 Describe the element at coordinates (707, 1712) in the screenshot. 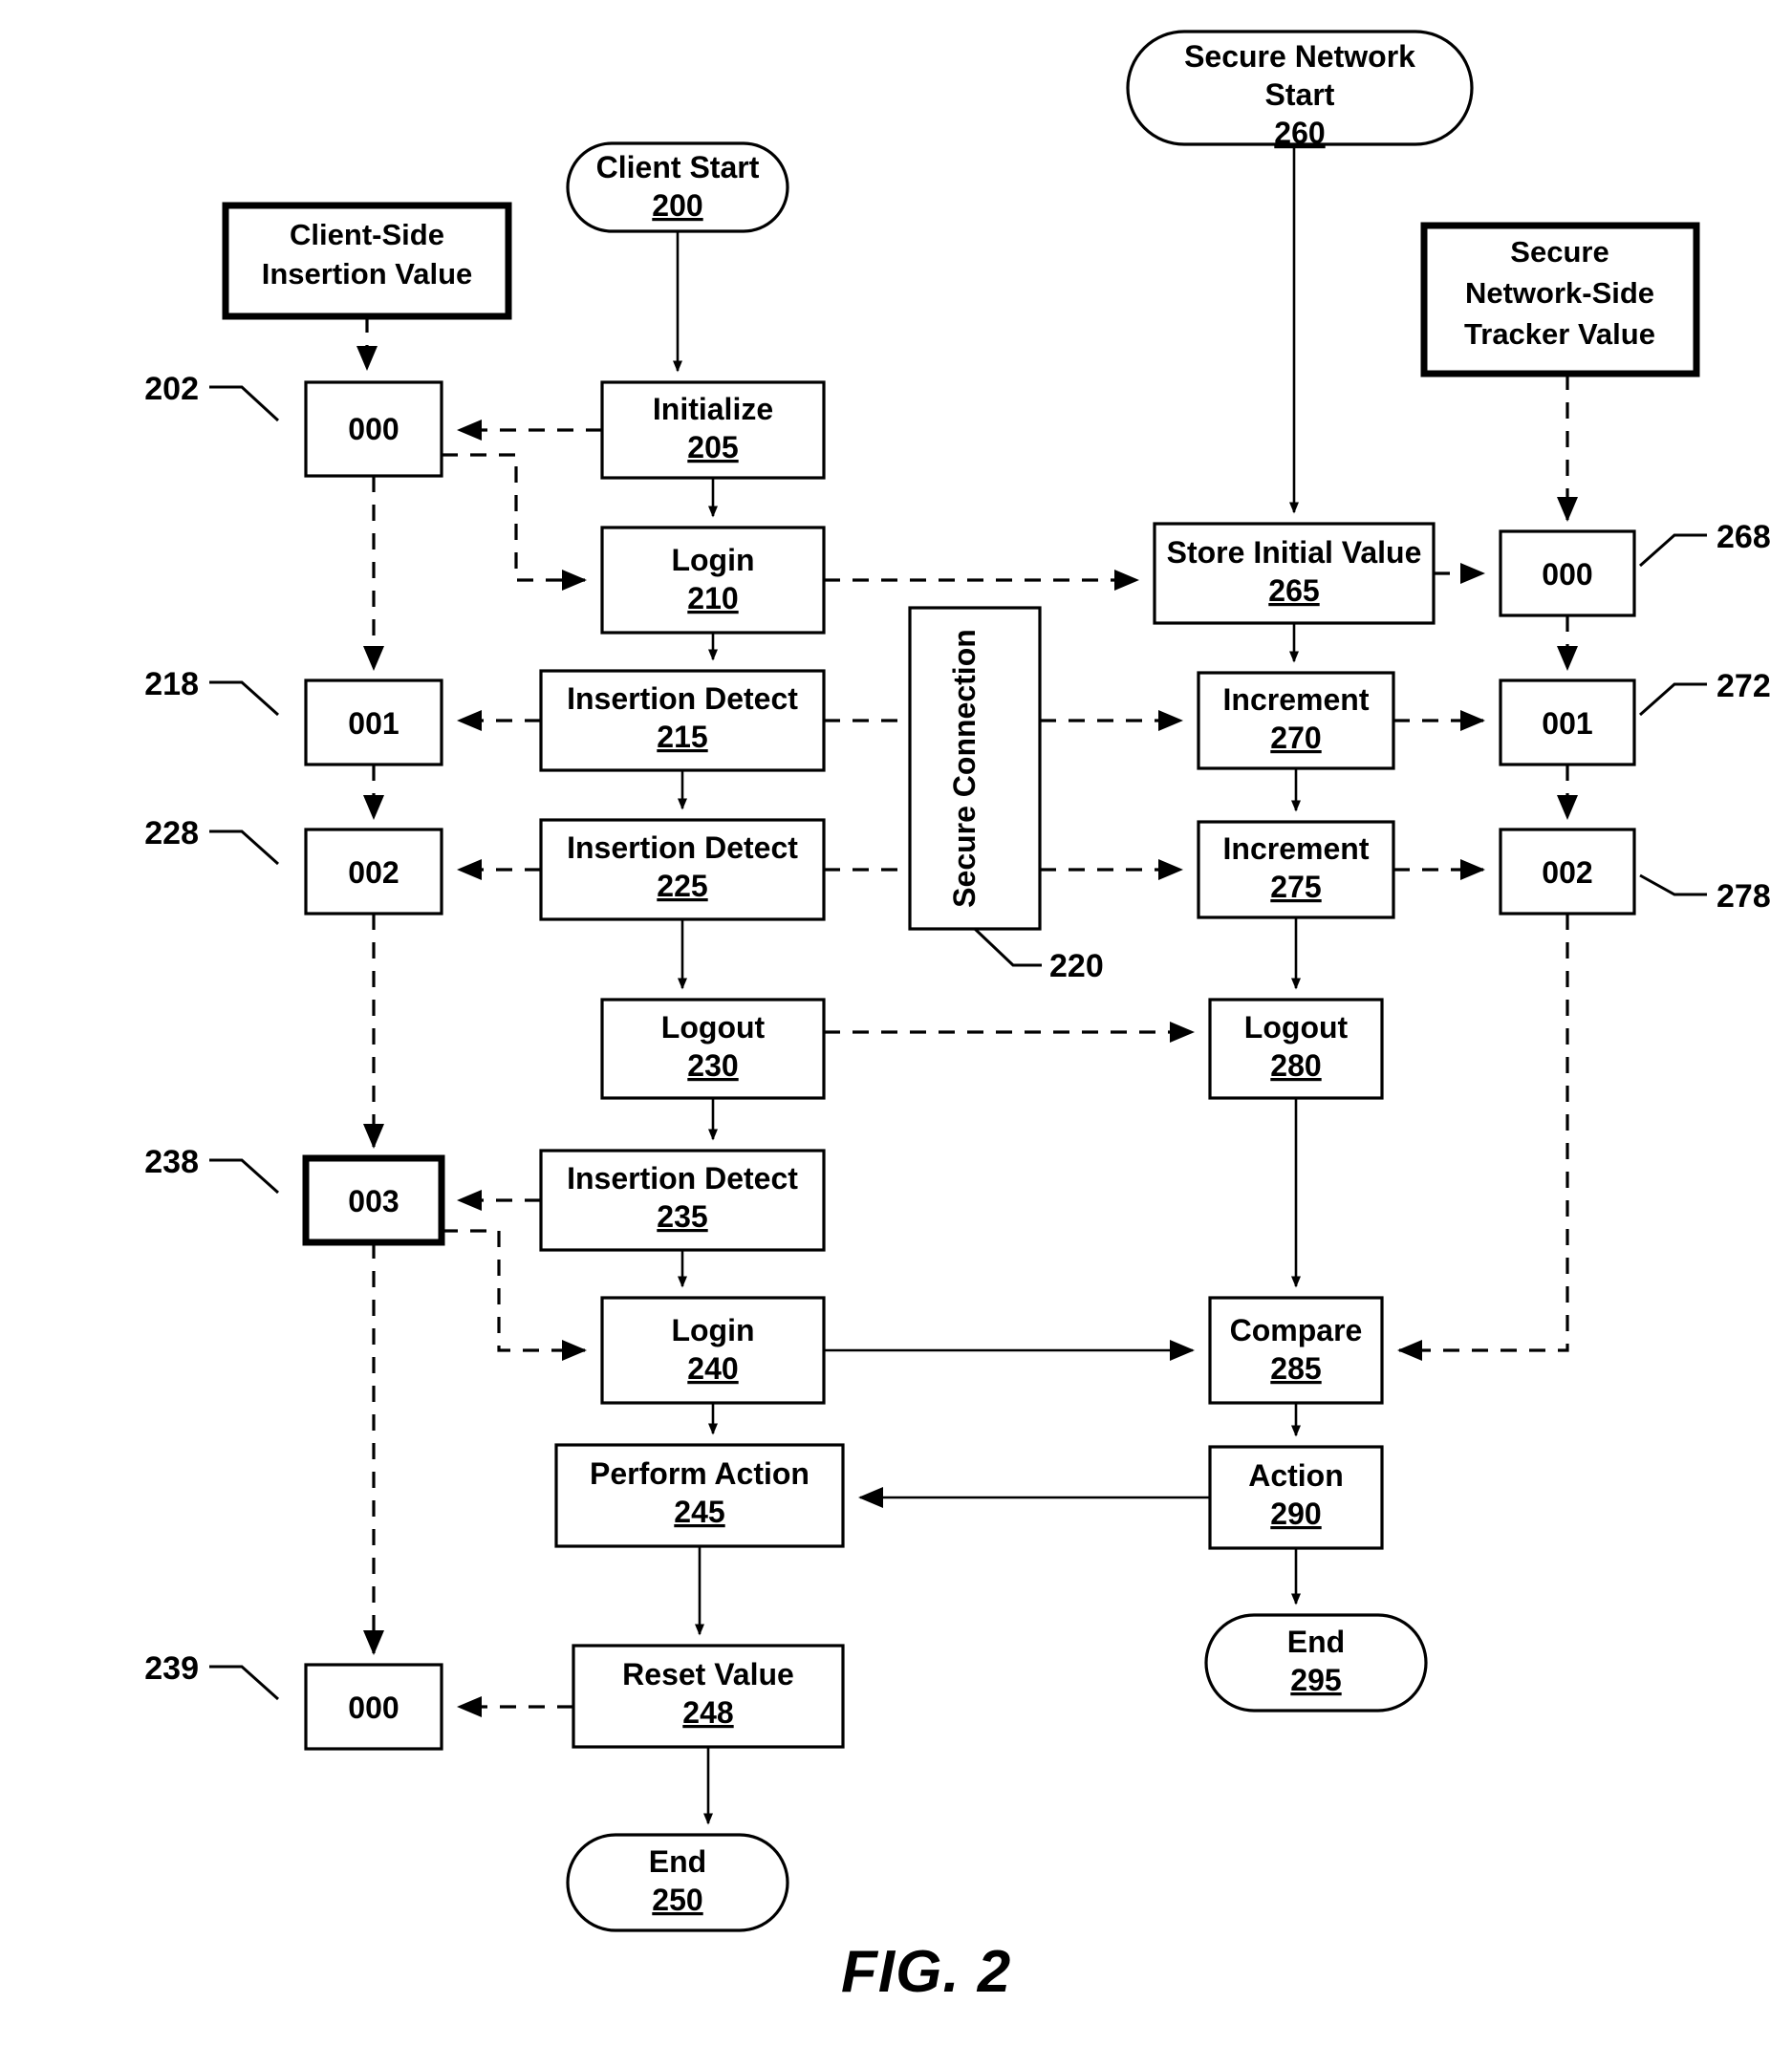

I see `process-reset-value-248-ref: 248` at that location.